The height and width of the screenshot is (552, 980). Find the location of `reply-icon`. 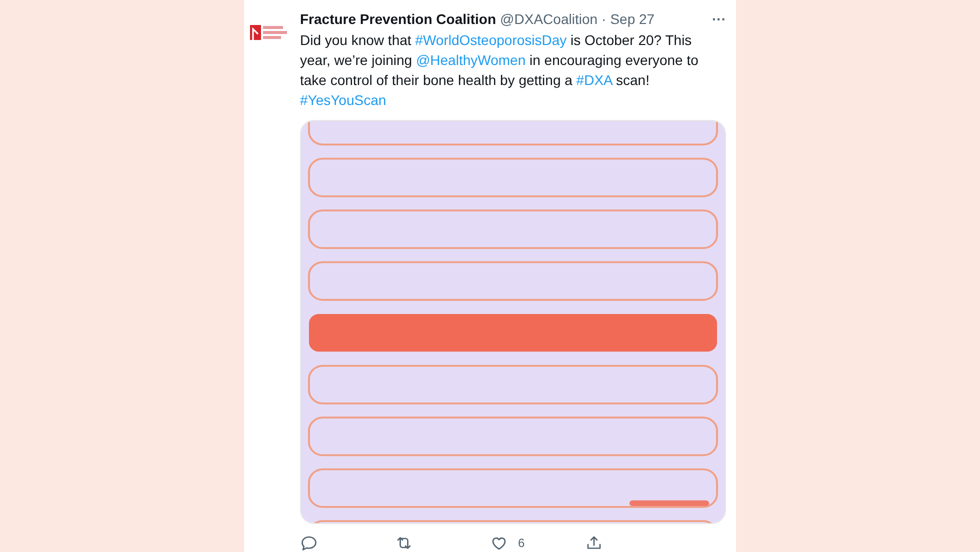

reply-icon is located at coordinates (309, 543).